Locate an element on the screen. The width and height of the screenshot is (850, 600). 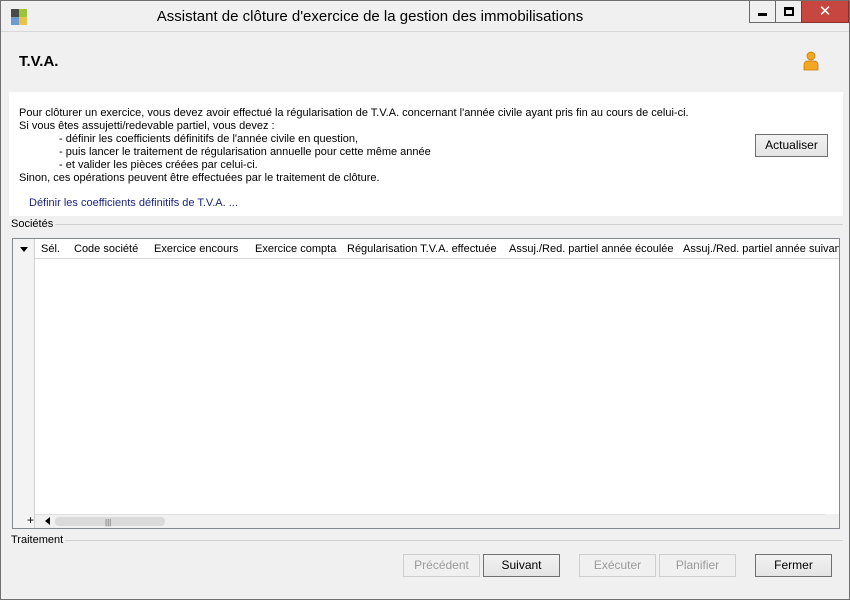
chevron-down-icon is located at coordinates (24, 249).